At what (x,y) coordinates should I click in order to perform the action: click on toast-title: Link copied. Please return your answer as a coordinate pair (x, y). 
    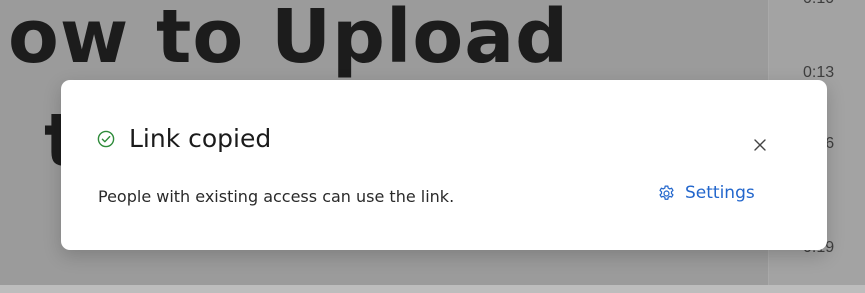
    Looking at the image, I should click on (200, 138).